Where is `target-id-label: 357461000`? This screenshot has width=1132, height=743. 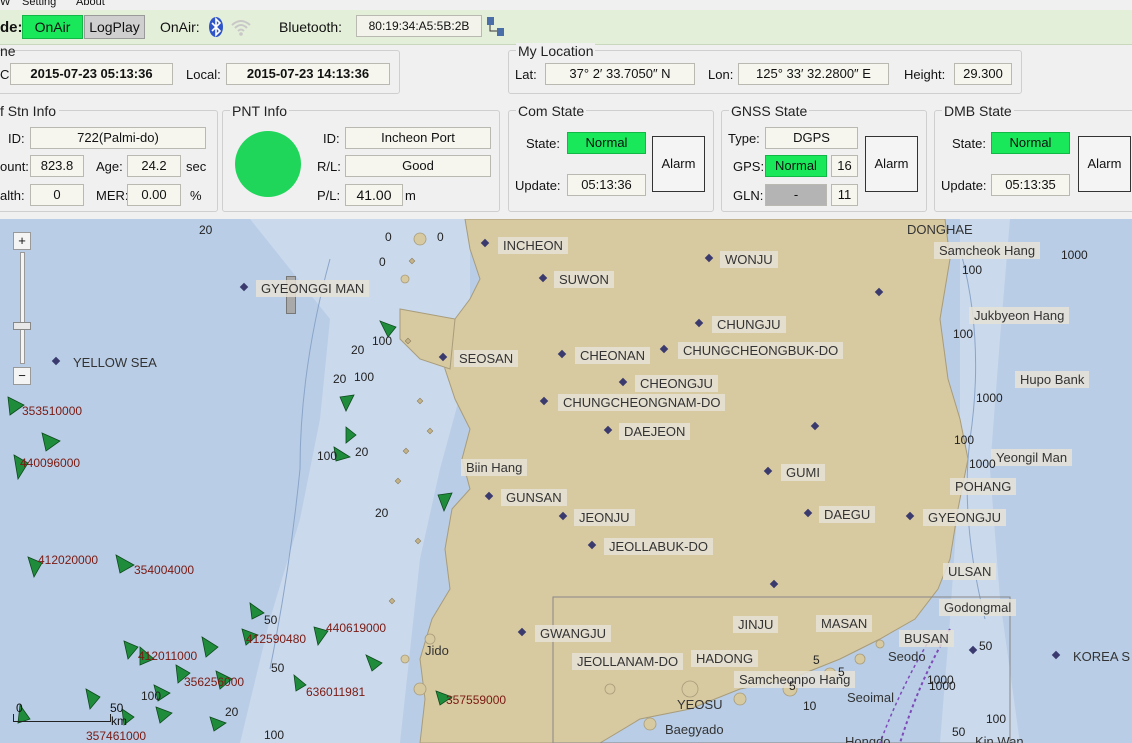 target-id-label: 357461000 is located at coordinates (116, 736).